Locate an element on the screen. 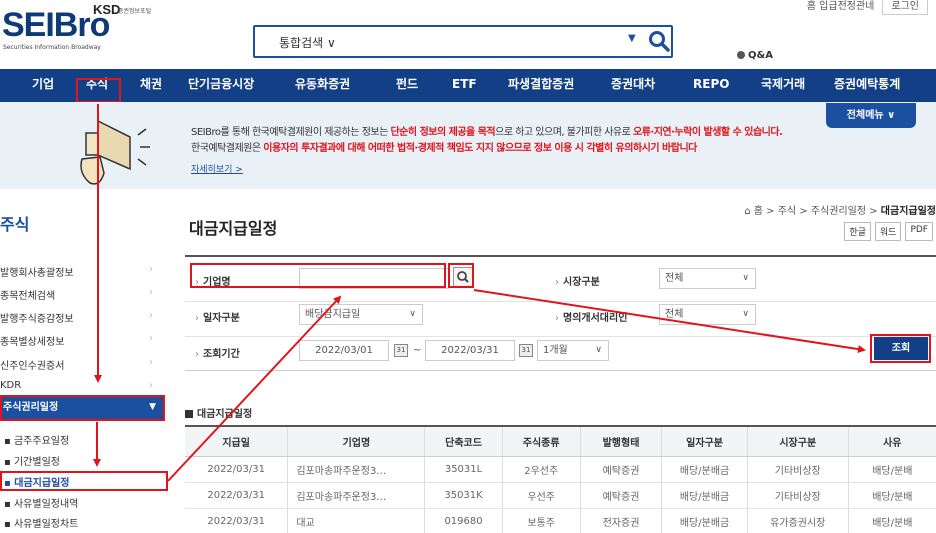 Image resolution: width=936 pixels, height=533 pixels. export-buttons: 한글 워드 PDF is located at coordinates (888, 231).